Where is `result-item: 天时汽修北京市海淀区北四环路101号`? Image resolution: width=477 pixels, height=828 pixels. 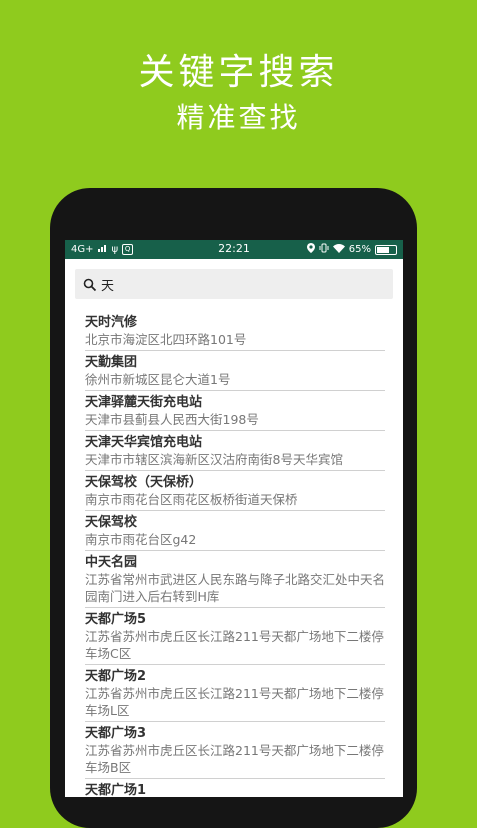 result-item: 天时汽修北京市海淀区北四环路101号 is located at coordinates (235, 331).